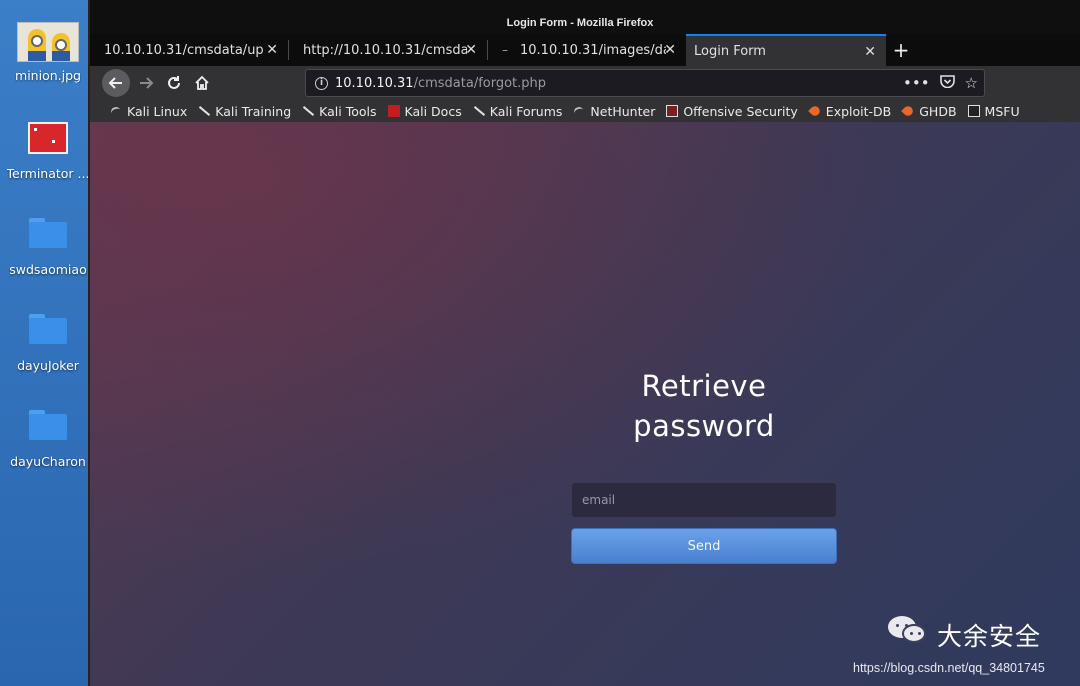 This screenshot has width=1080, height=686. Describe the element at coordinates (786, 50) in the screenshot. I see `tab-login-form: Login Form ✕` at that location.